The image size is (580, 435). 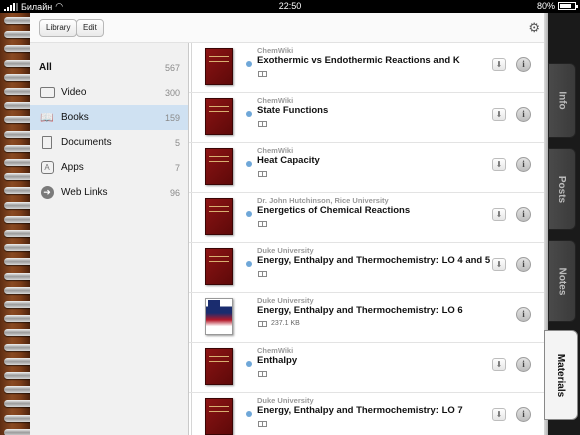 What do you see at coordinates (47, 93) in the screenshot?
I see `monitor-icon` at bounding box center [47, 93].